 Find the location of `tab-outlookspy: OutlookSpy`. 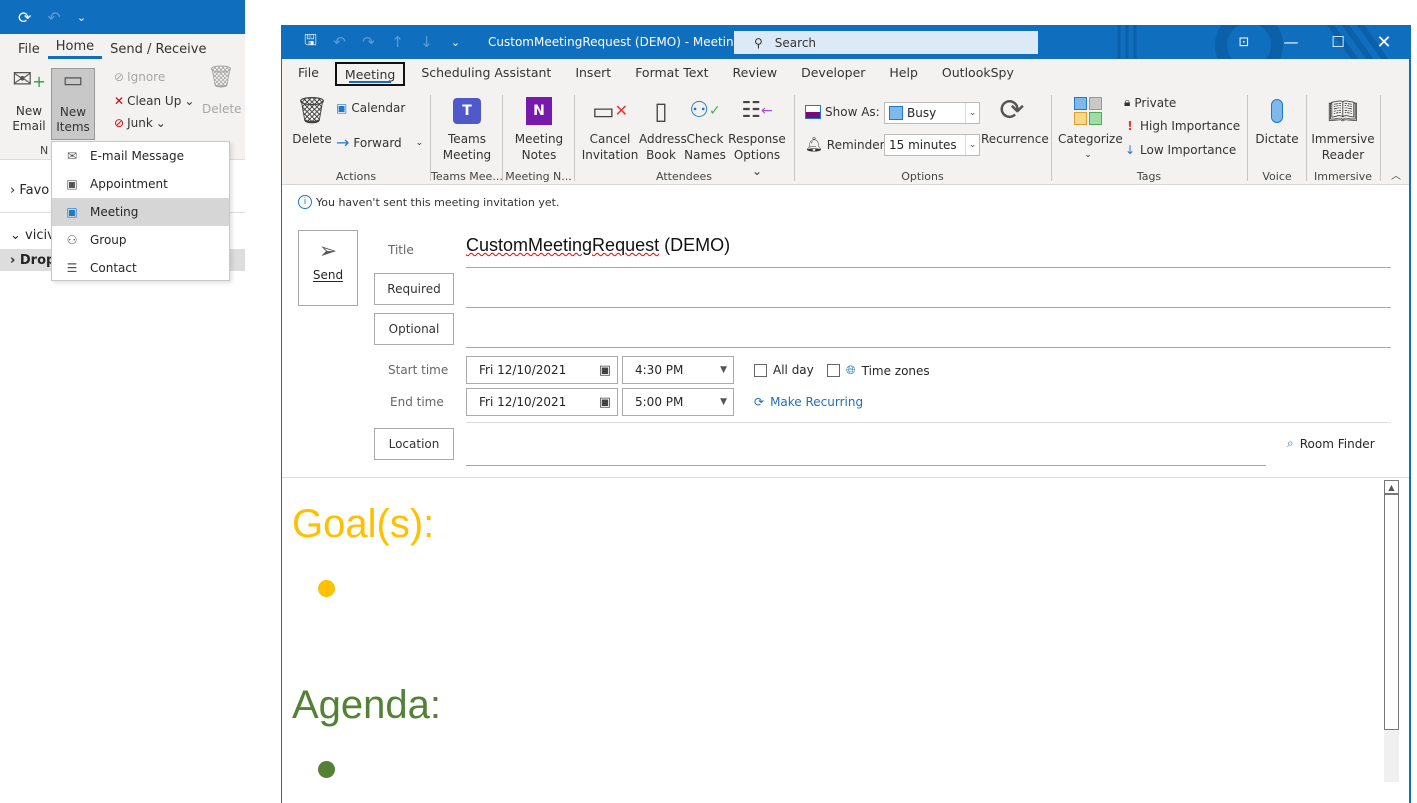

tab-outlookspy: OutlookSpy is located at coordinates (978, 74).